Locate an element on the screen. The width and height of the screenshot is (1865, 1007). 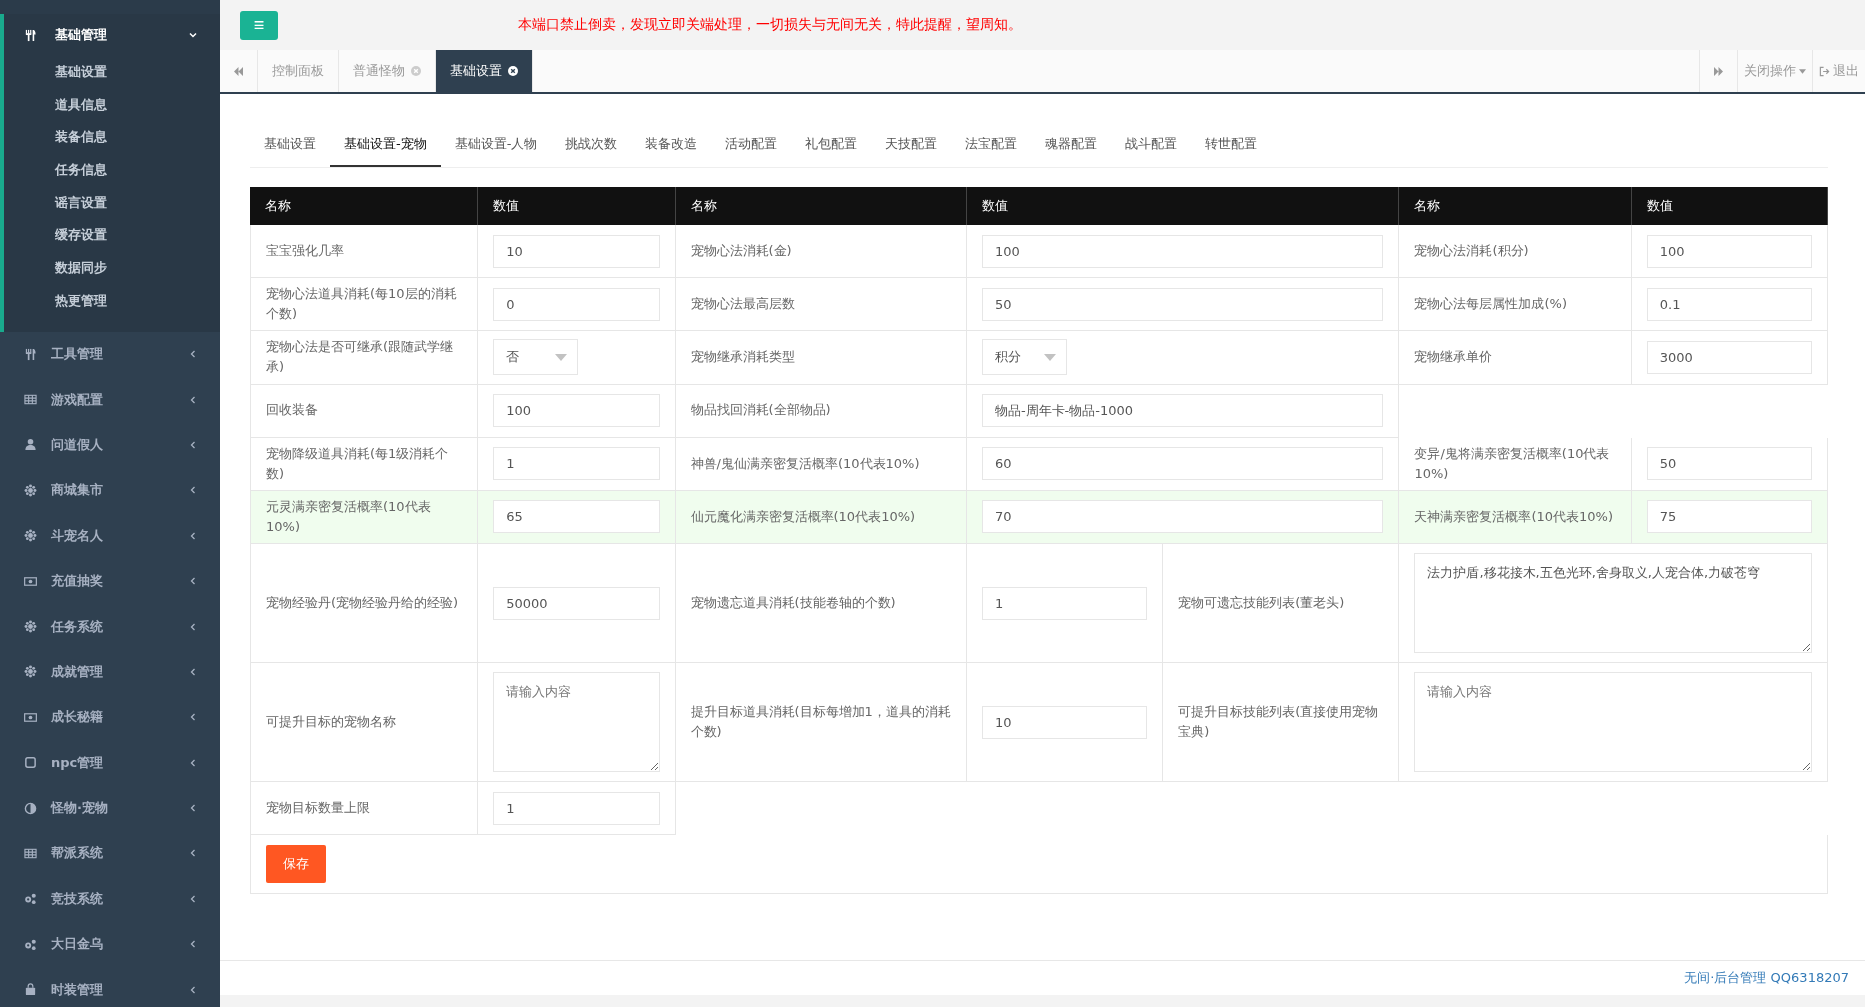
settings-tab: 基础设置 is located at coordinates (290, 144).